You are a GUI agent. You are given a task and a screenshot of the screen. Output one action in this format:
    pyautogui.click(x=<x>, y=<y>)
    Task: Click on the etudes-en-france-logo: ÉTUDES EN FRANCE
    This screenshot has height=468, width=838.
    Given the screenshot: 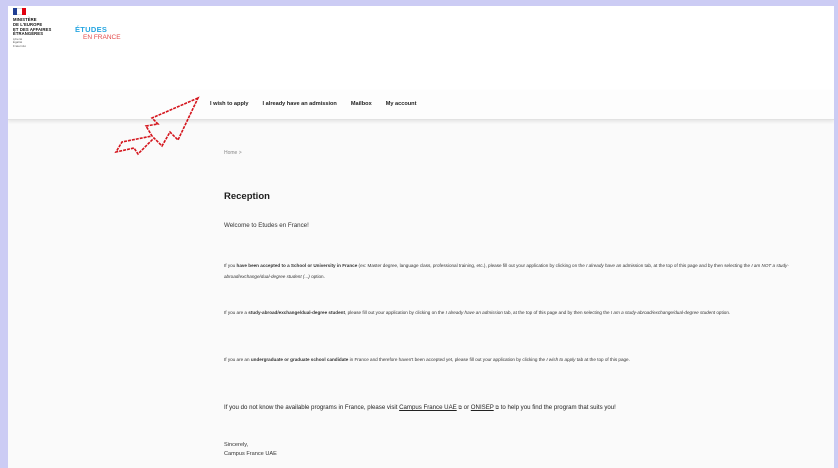 What is the action you would take?
    pyautogui.click(x=98, y=34)
    